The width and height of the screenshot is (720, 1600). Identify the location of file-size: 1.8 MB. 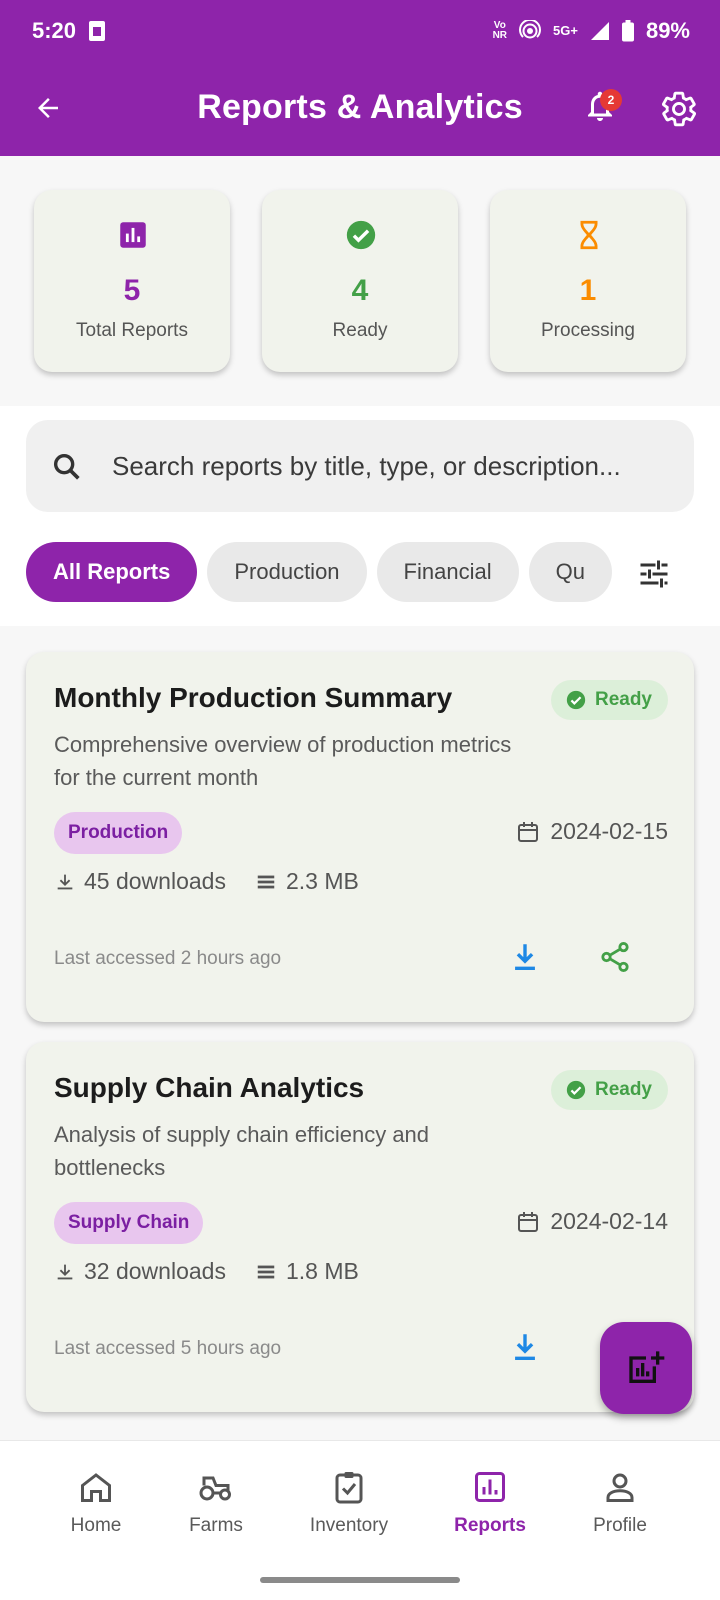
(306, 1271).